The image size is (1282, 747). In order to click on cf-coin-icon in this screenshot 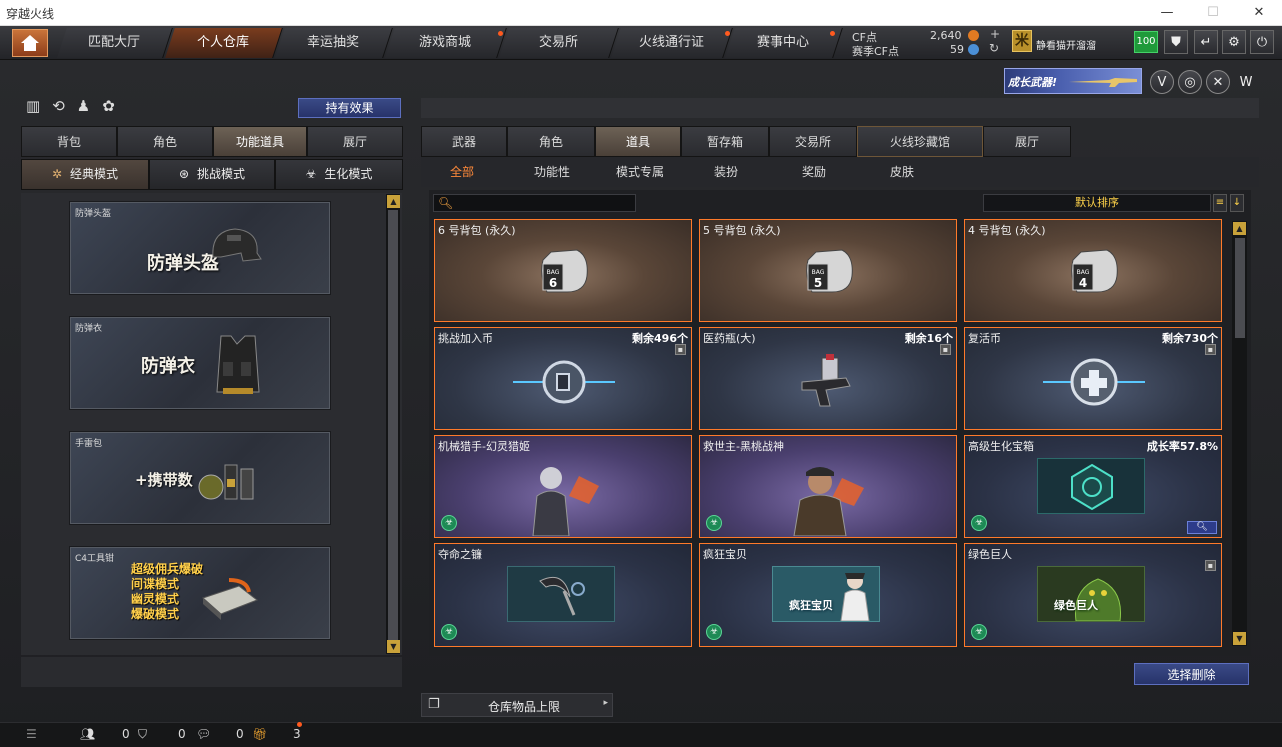, I will do `click(973, 35)`.